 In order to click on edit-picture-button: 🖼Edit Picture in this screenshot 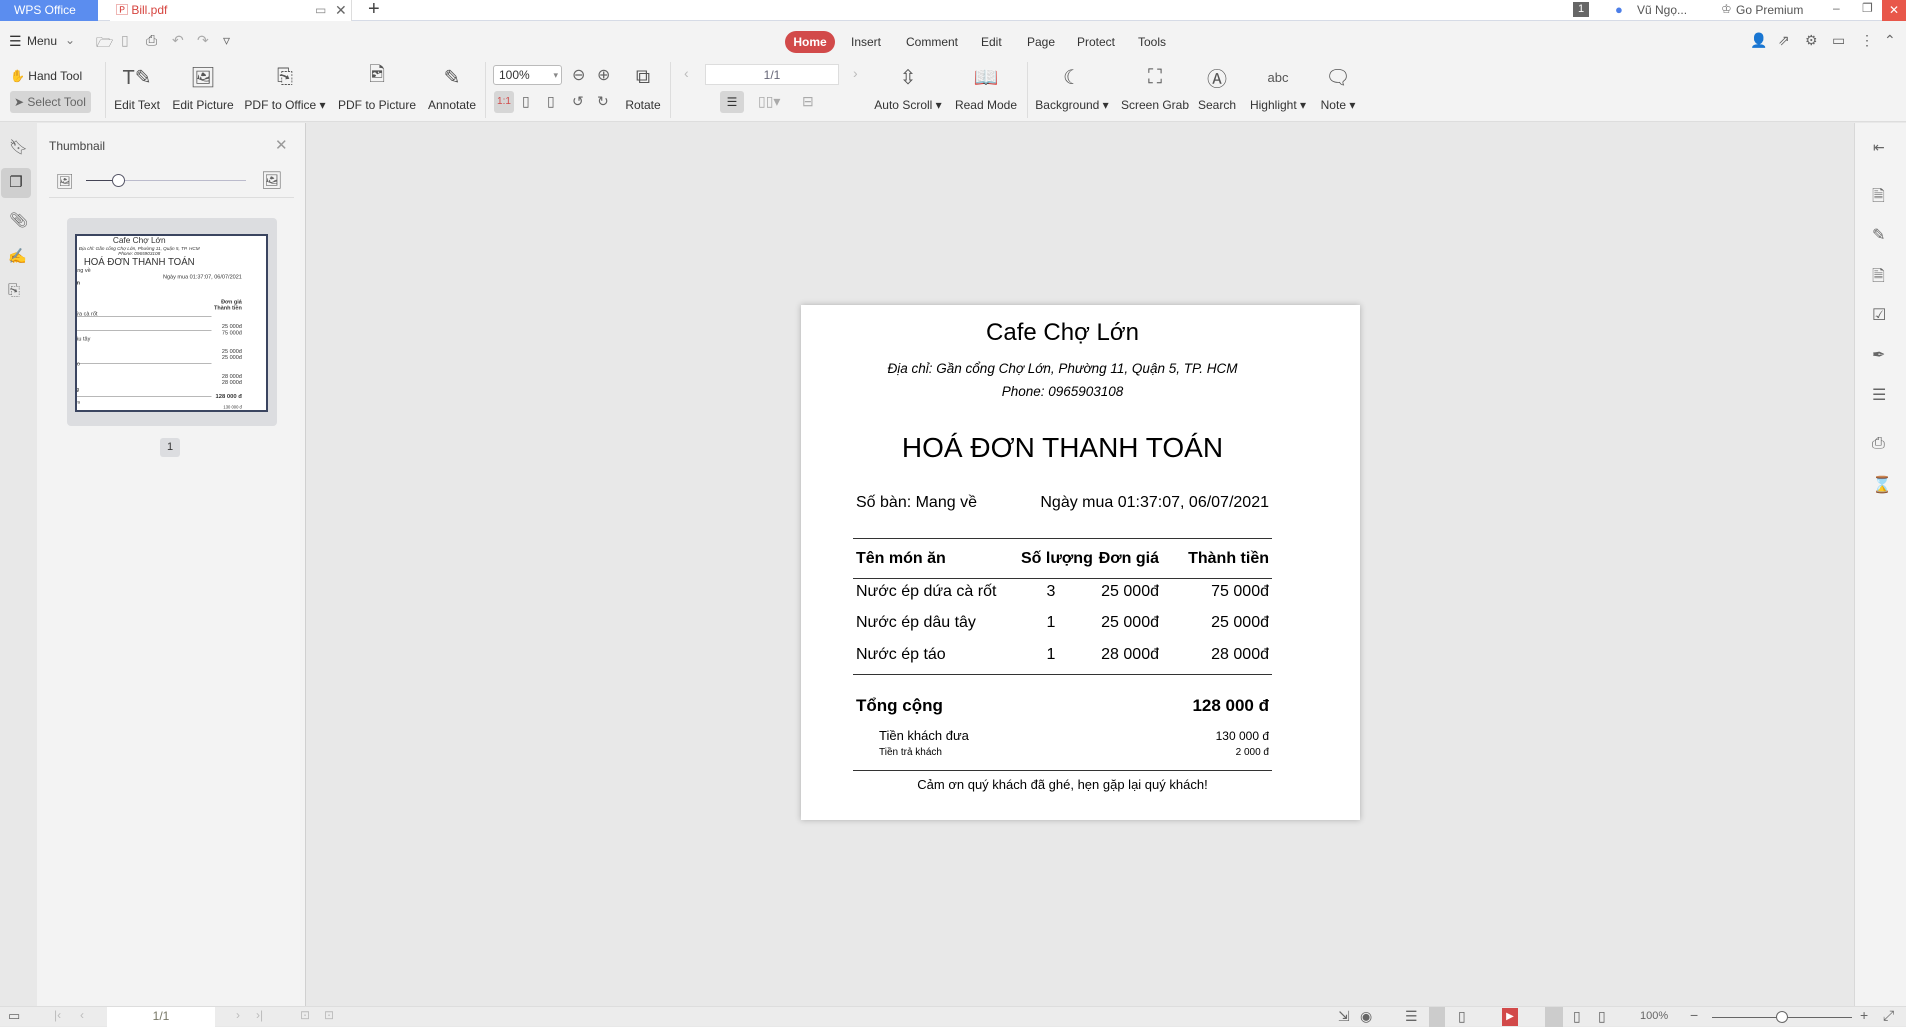, I will do `click(203, 87)`.